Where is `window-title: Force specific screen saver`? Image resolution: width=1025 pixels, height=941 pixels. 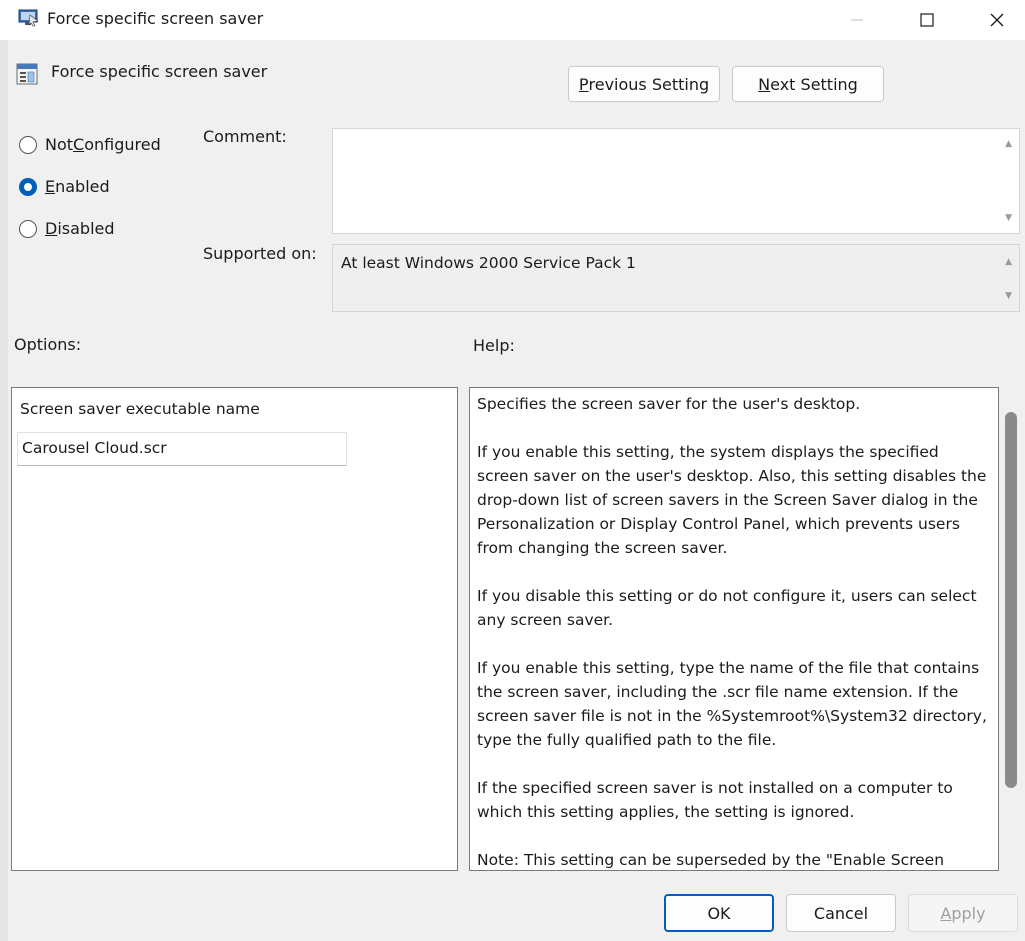 window-title: Force specific screen saver is located at coordinates (155, 18).